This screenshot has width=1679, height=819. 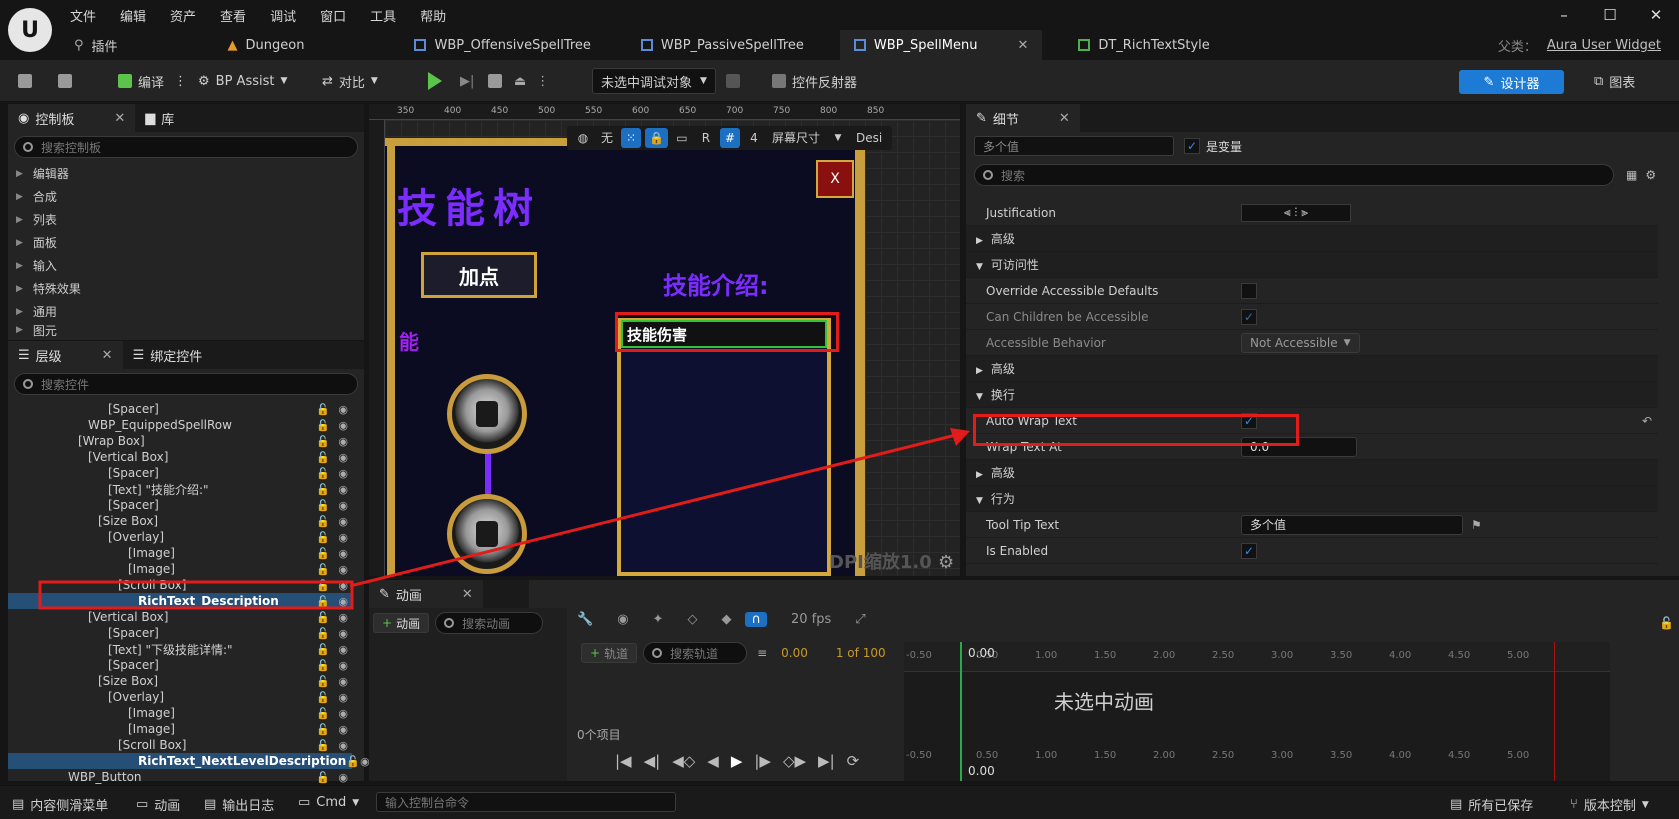 What do you see at coordinates (1604, 45) in the screenshot?
I see `parent-class-link: Aura User Widget` at bounding box center [1604, 45].